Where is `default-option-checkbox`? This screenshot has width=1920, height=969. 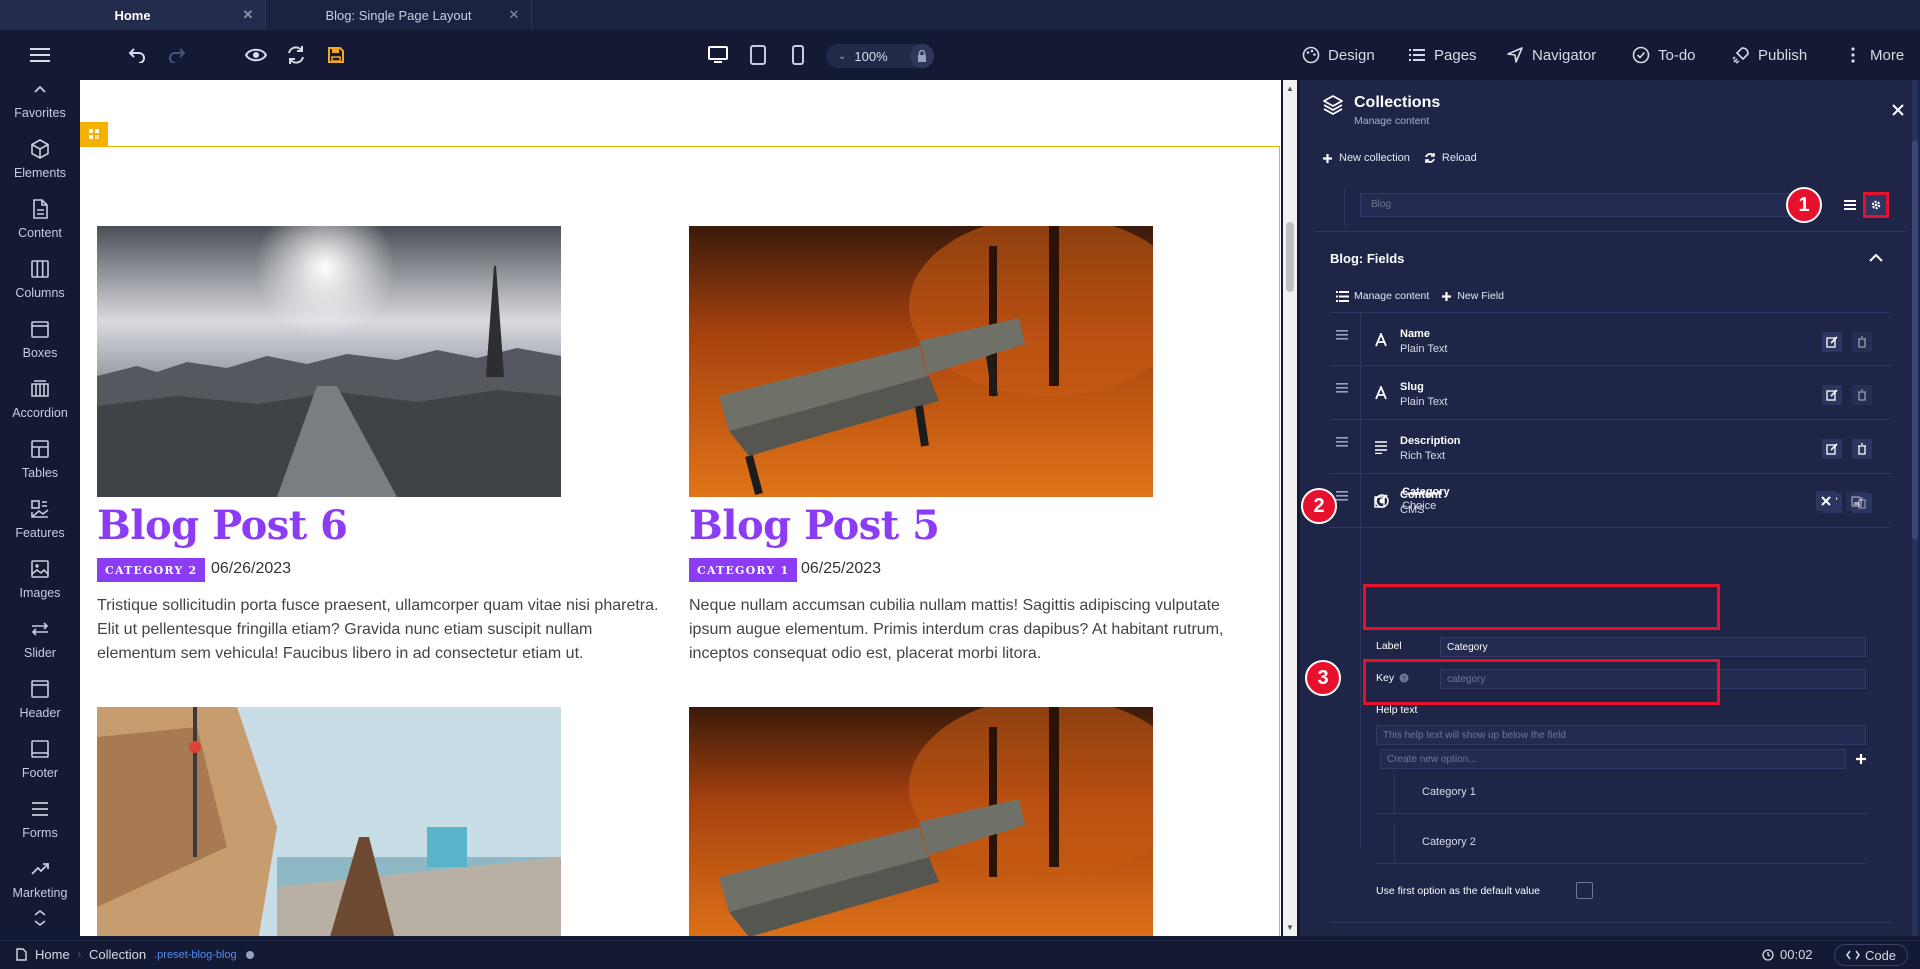 default-option-checkbox is located at coordinates (1584, 890).